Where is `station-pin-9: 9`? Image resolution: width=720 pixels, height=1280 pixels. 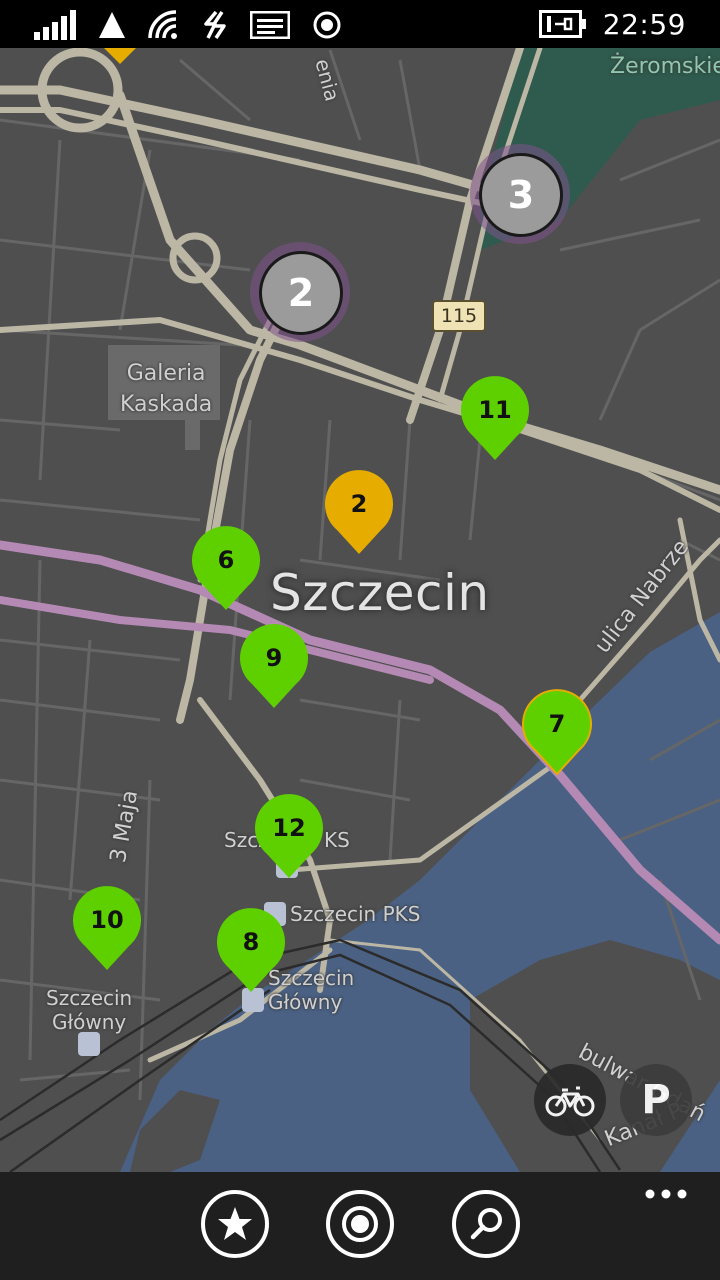 station-pin-9: 9 is located at coordinates (274, 666).